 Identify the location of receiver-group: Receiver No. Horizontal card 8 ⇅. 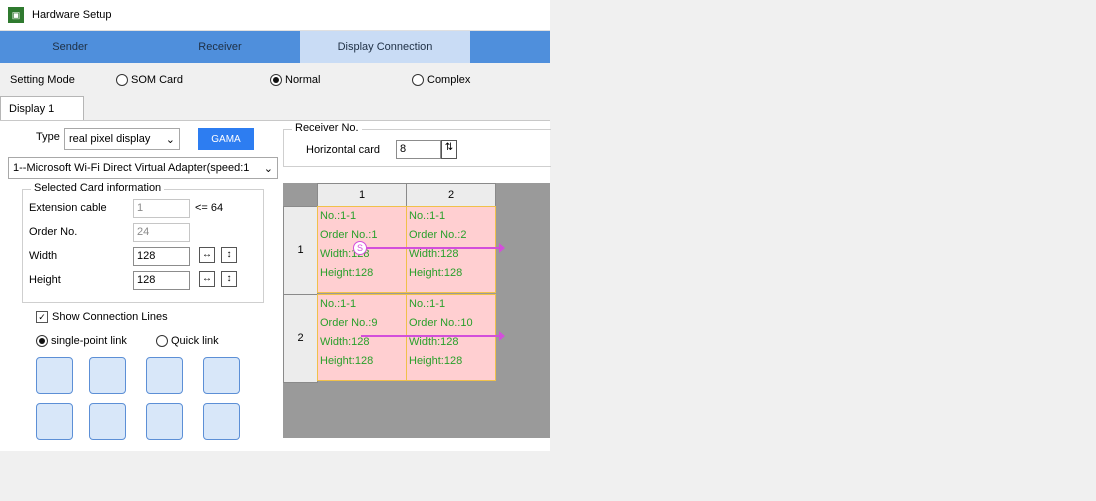
(417, 144).